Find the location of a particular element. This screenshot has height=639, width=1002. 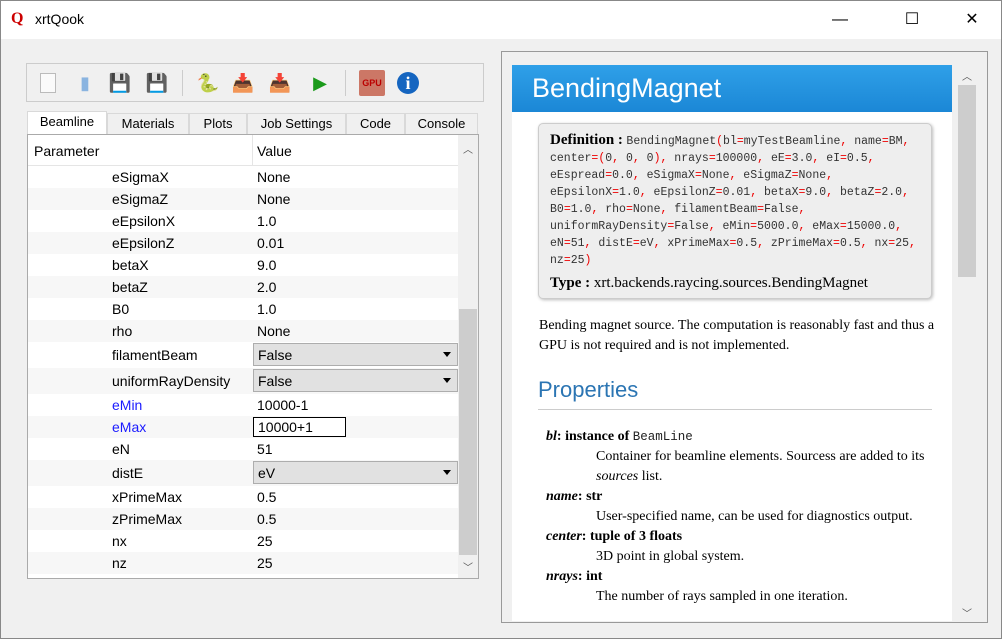

value-dropdown: eV is located at coordinates (355, 472).